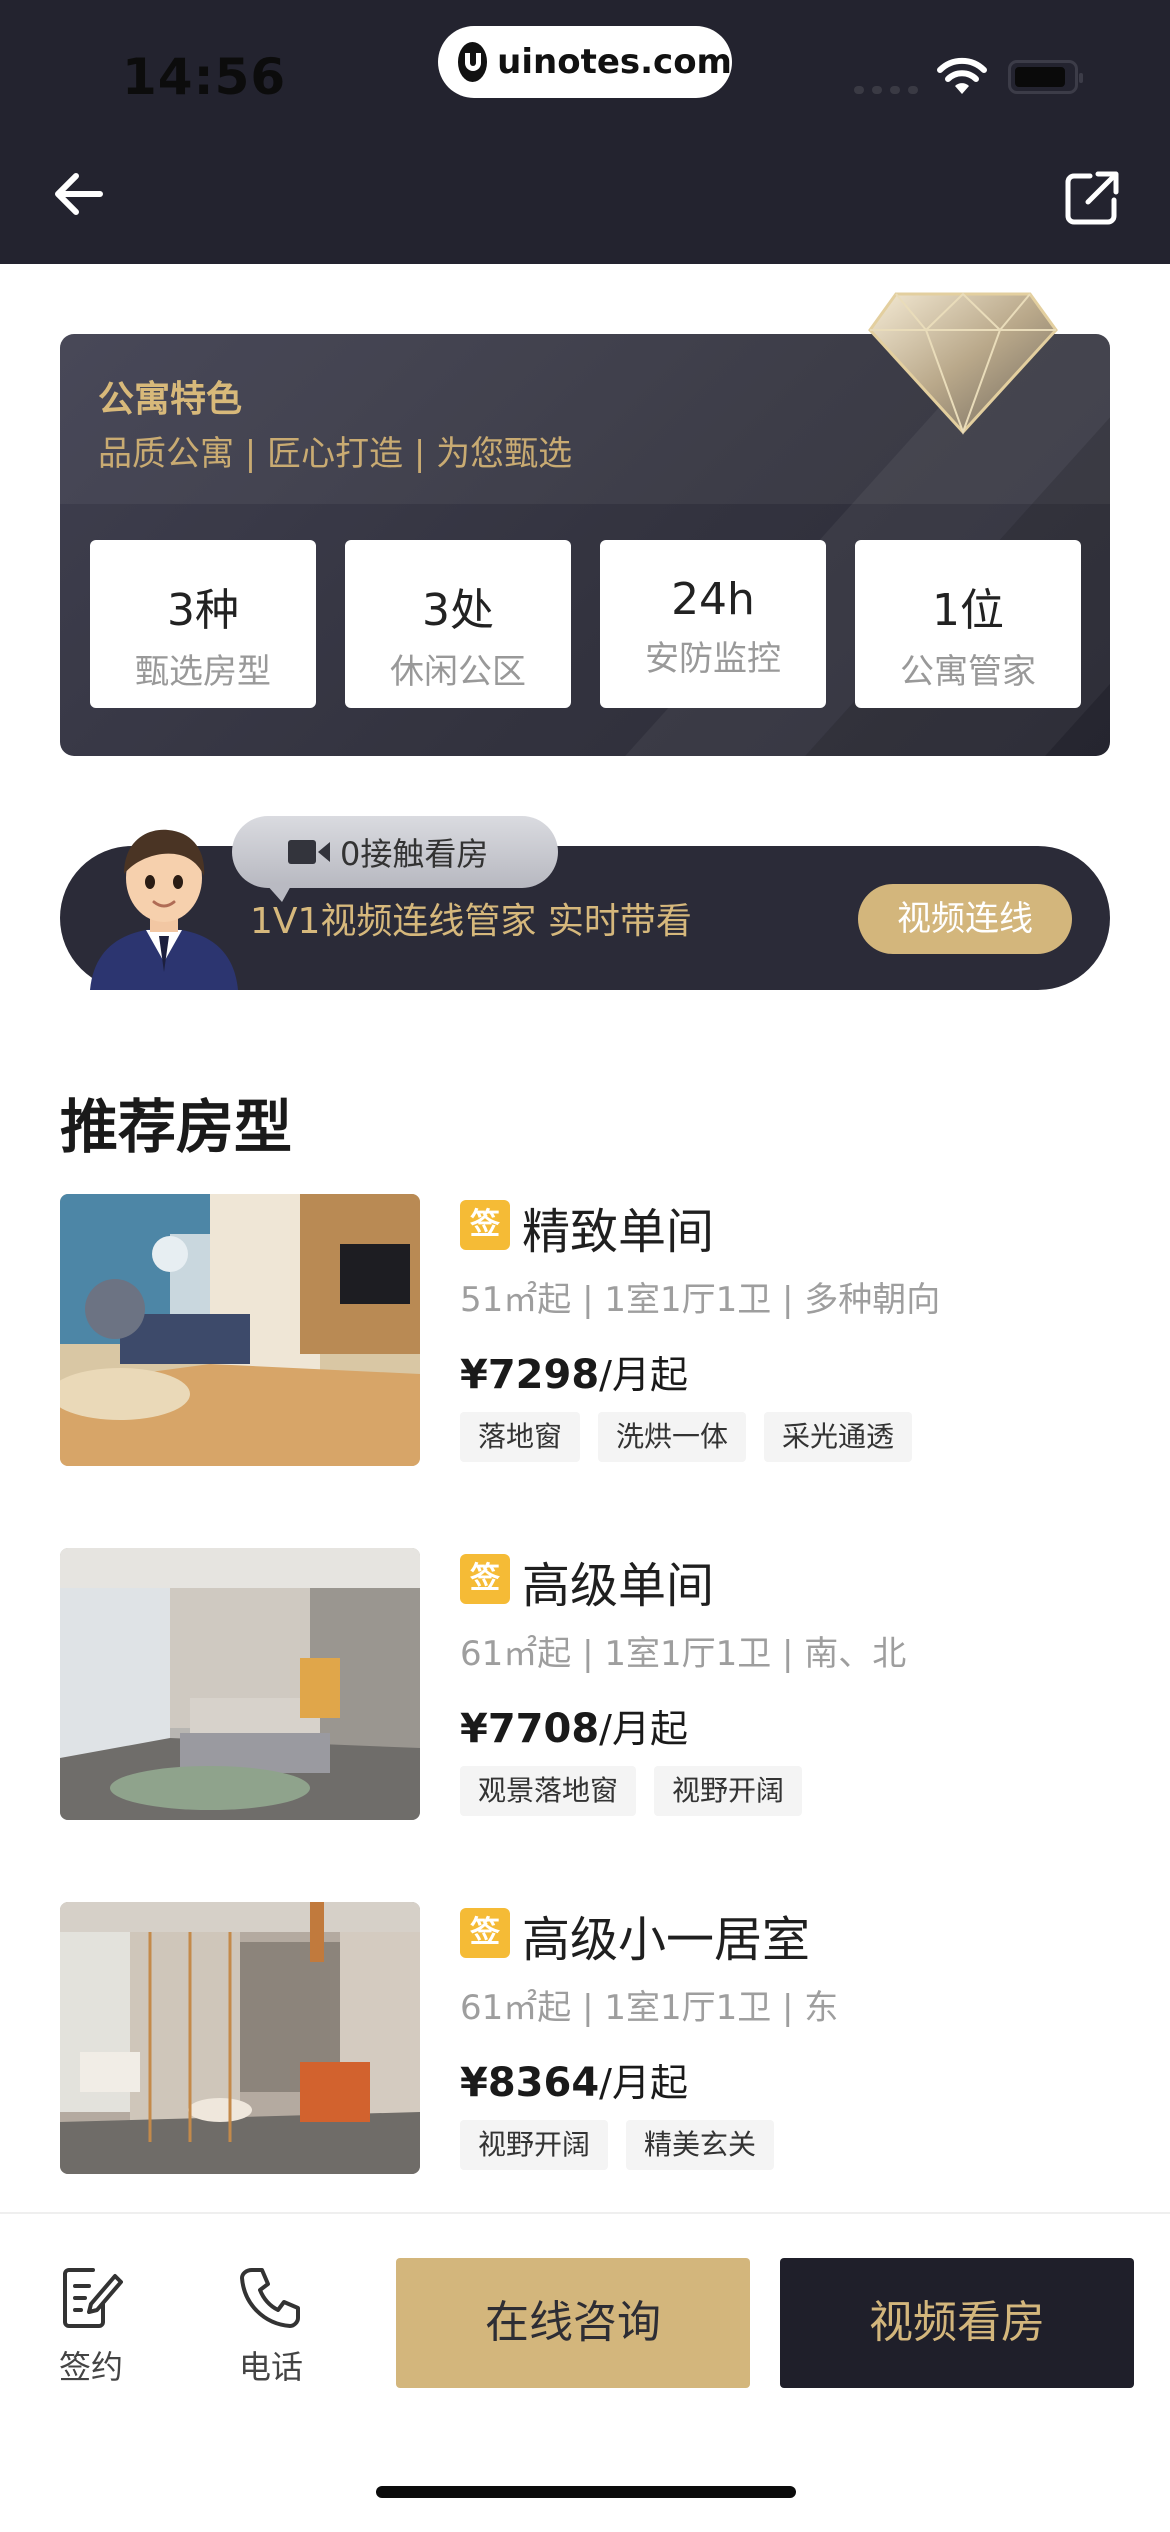 The width and height of the screenshot is (1170, 2532). What do you see at coordinates (585, 132) in the screenshot?
I see `top-bar: 14:56 uinotes.com` at bounding box center [585, 132].